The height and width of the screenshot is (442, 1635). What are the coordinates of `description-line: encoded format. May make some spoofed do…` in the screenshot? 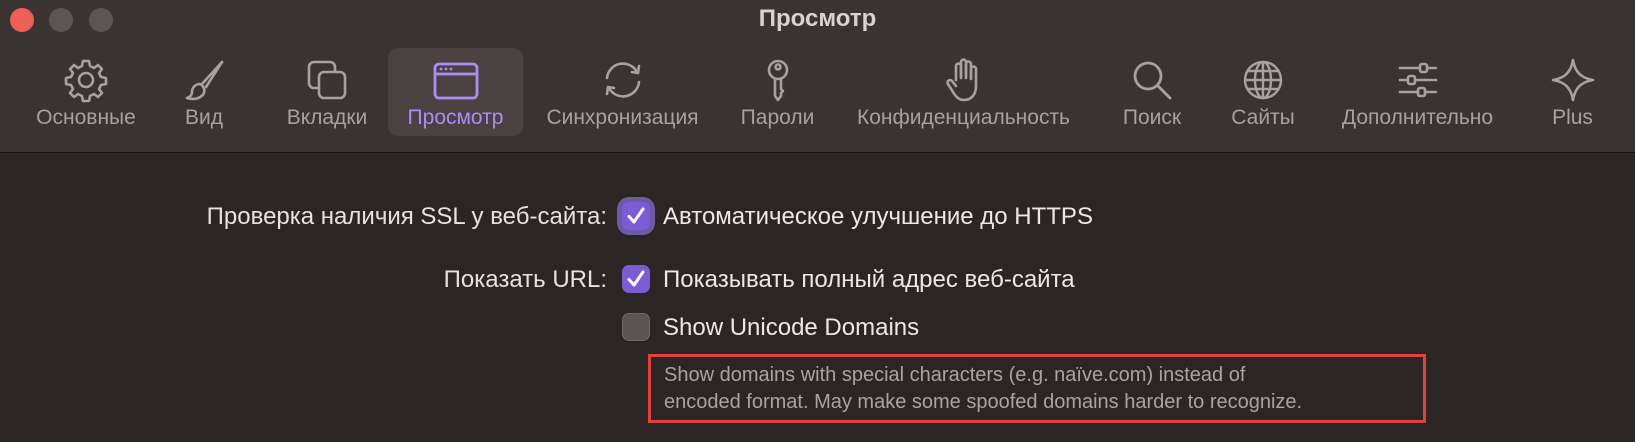 It's located at (983, 402).